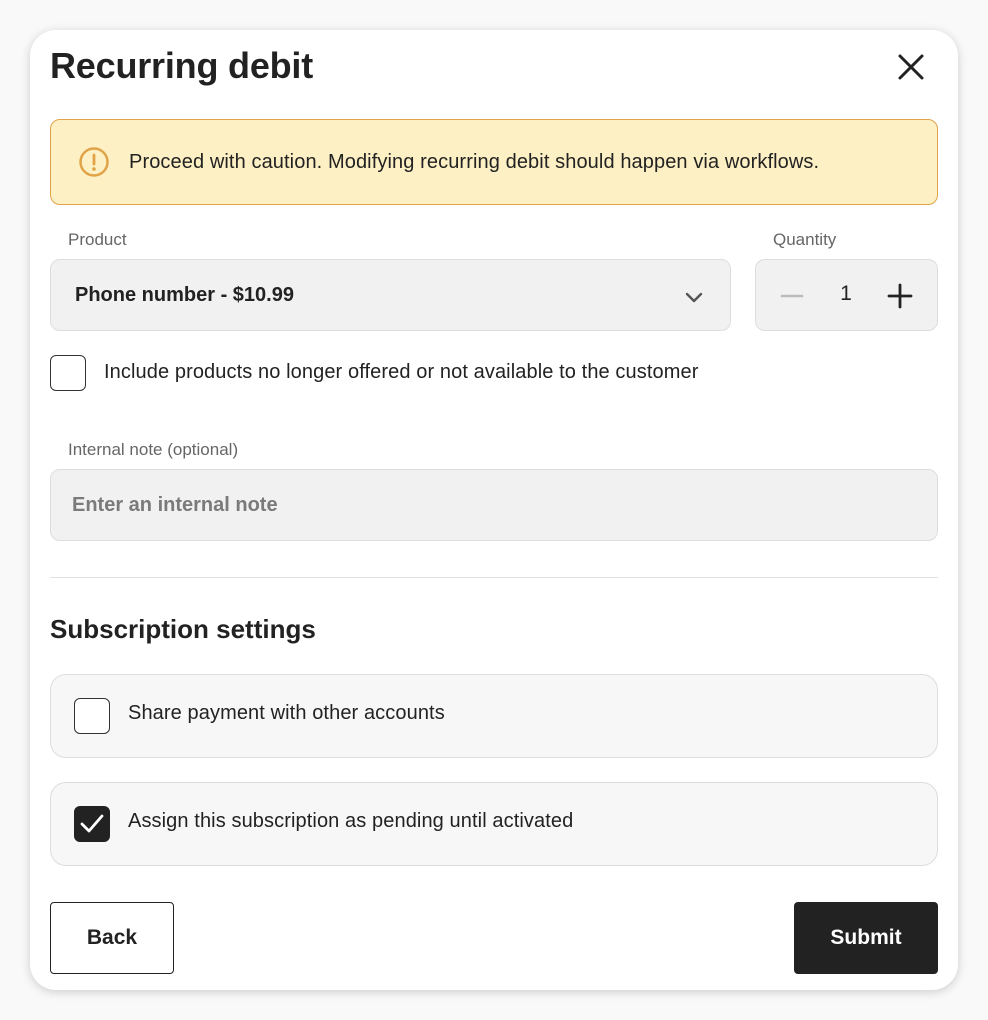 Image resolution: width=988 pixels, height=1020 pixels. I want to click on plus-icon, so click(900, 296).